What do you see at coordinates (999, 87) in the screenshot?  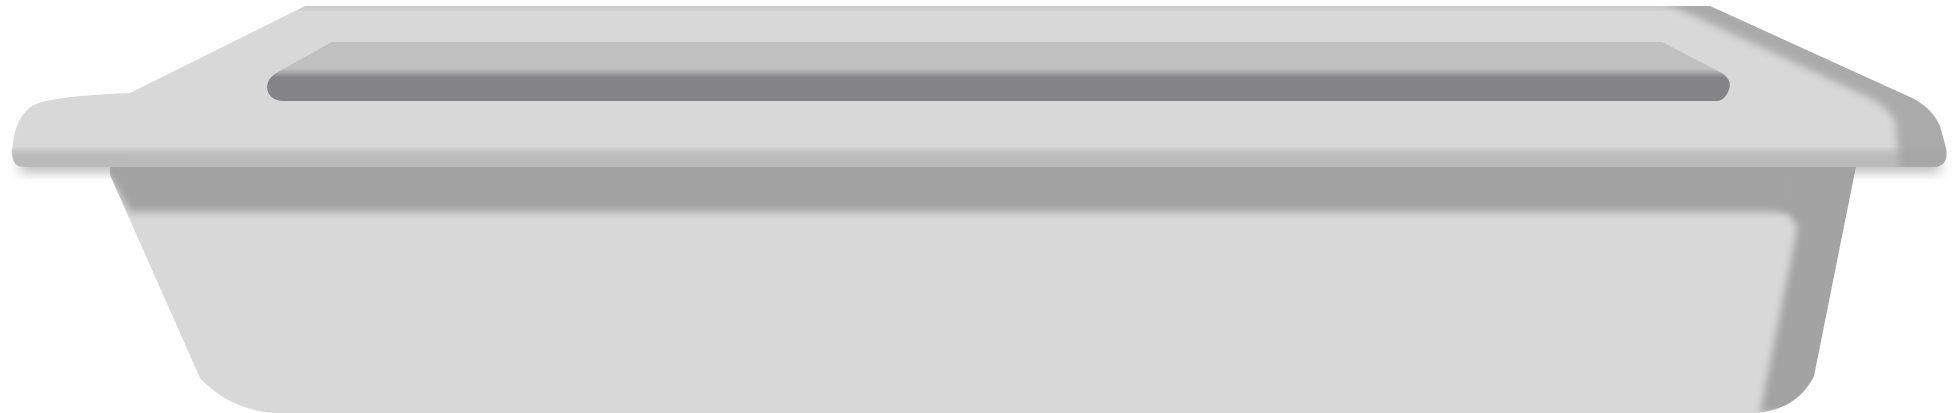 I see `lid-slot-inner-shadow` at bounding box center [999, 87].